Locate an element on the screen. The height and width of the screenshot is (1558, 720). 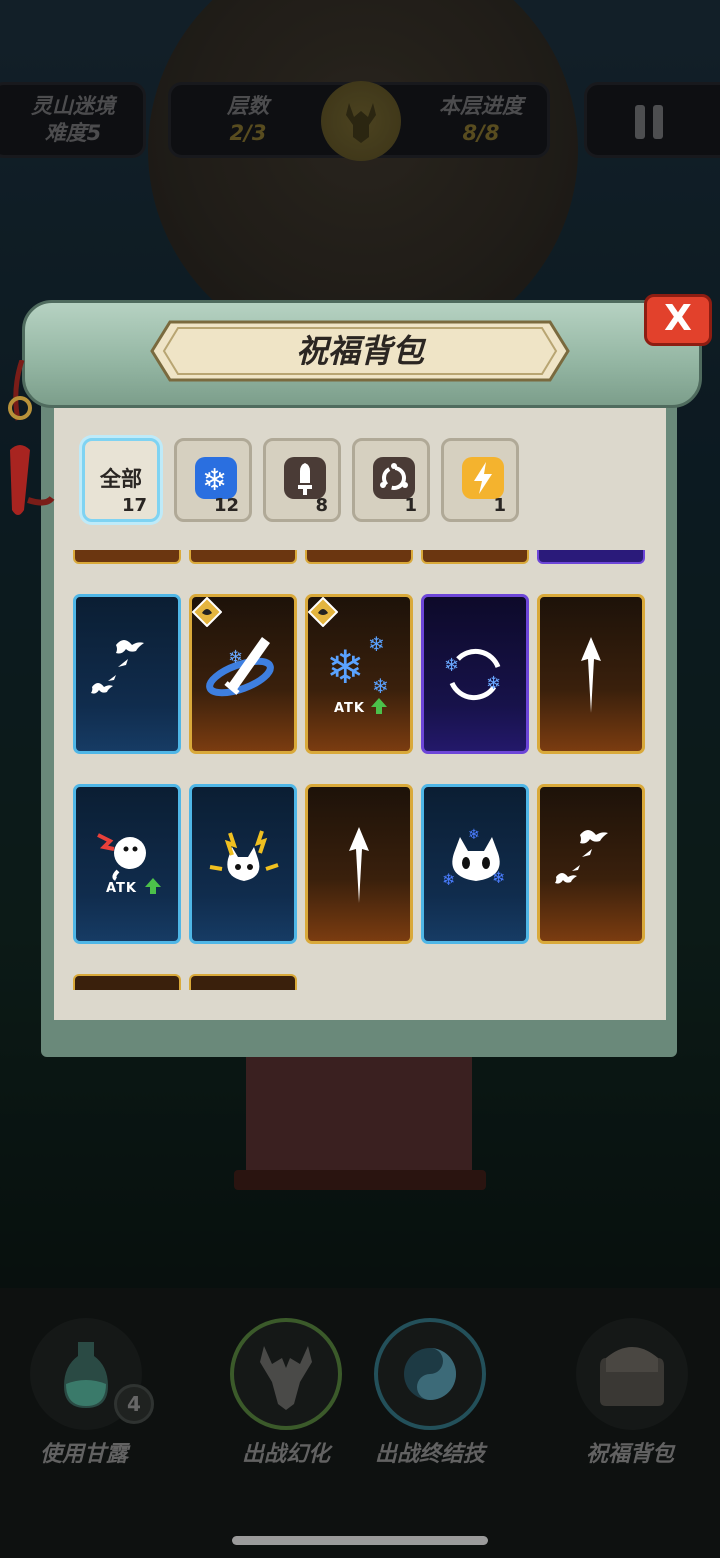
blessing-card: ATK is located at coordinates (127, 864).